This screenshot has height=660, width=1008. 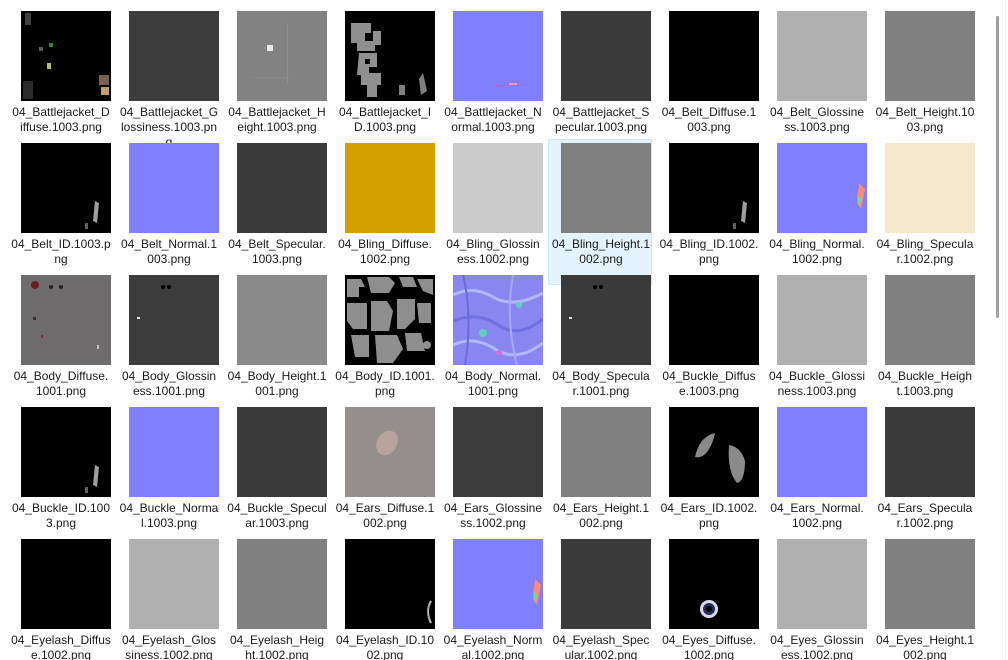 I want to click on file-item: 04_Belt_Diffuse.1003.png, so click(x=708, y=80).